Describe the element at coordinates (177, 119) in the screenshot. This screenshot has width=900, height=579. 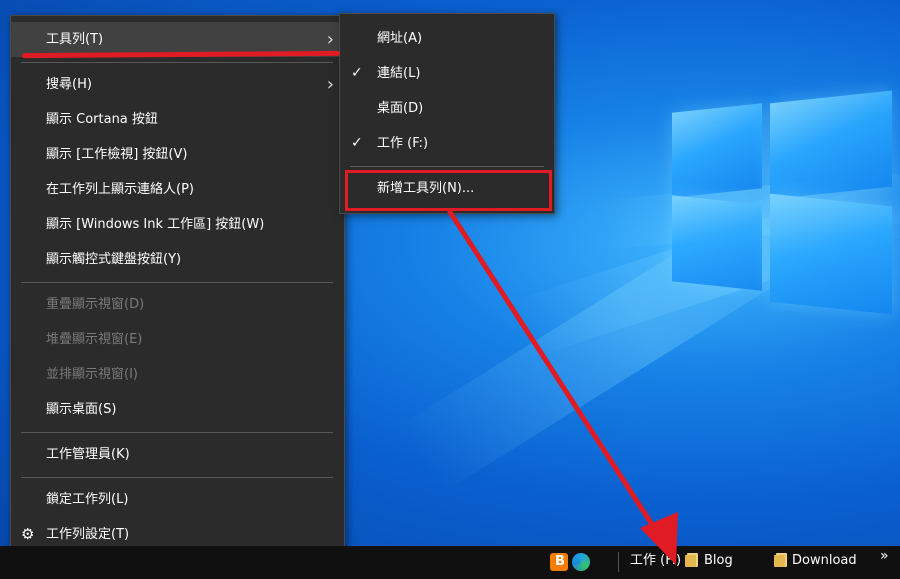
I see `menu-item-show-cortana: 顯示 Cortana 按鈕` at that location.